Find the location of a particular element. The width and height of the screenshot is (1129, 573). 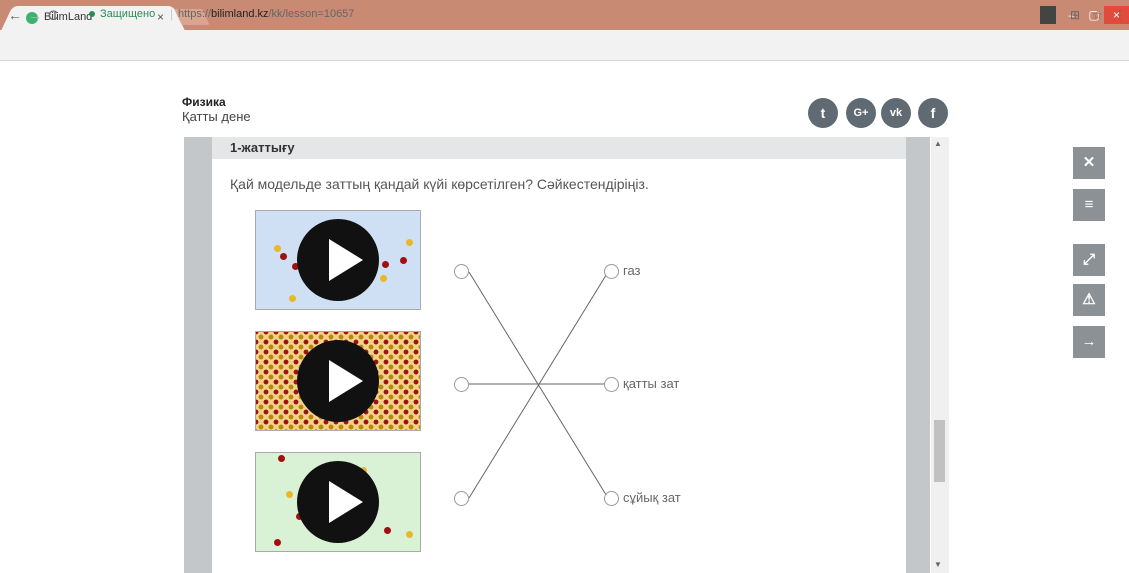

solid-model-video is located at coordinates (338, 381).